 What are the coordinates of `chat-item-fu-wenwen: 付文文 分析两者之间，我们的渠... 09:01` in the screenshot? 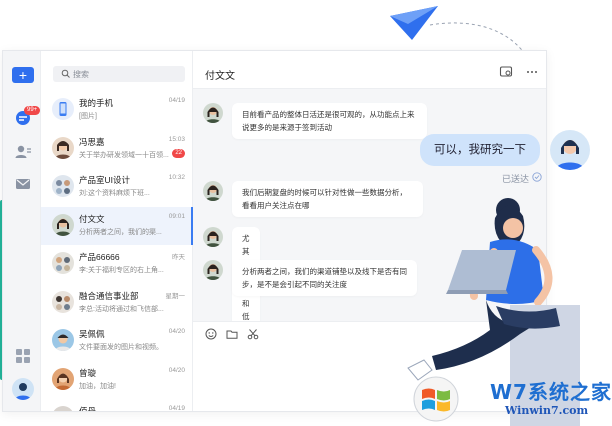 It's located at (117, 225).